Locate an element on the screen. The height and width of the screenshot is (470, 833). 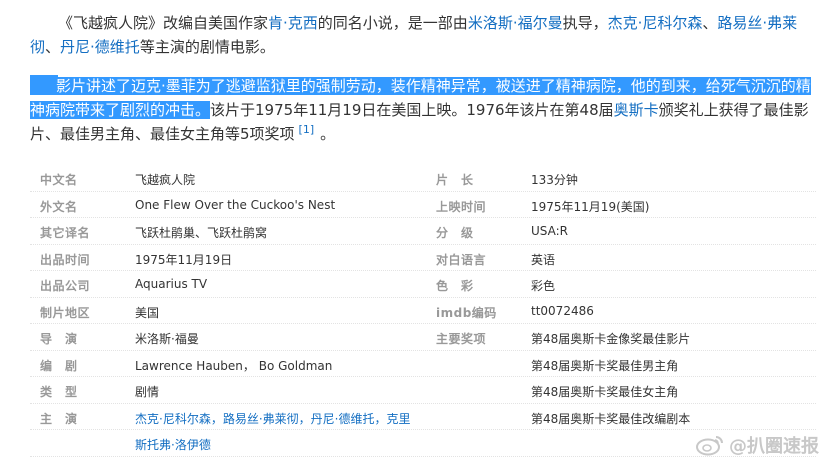
info-value: 第48届奥斯卡奖最佳改编剧本 is located at coordinates (611, 418).